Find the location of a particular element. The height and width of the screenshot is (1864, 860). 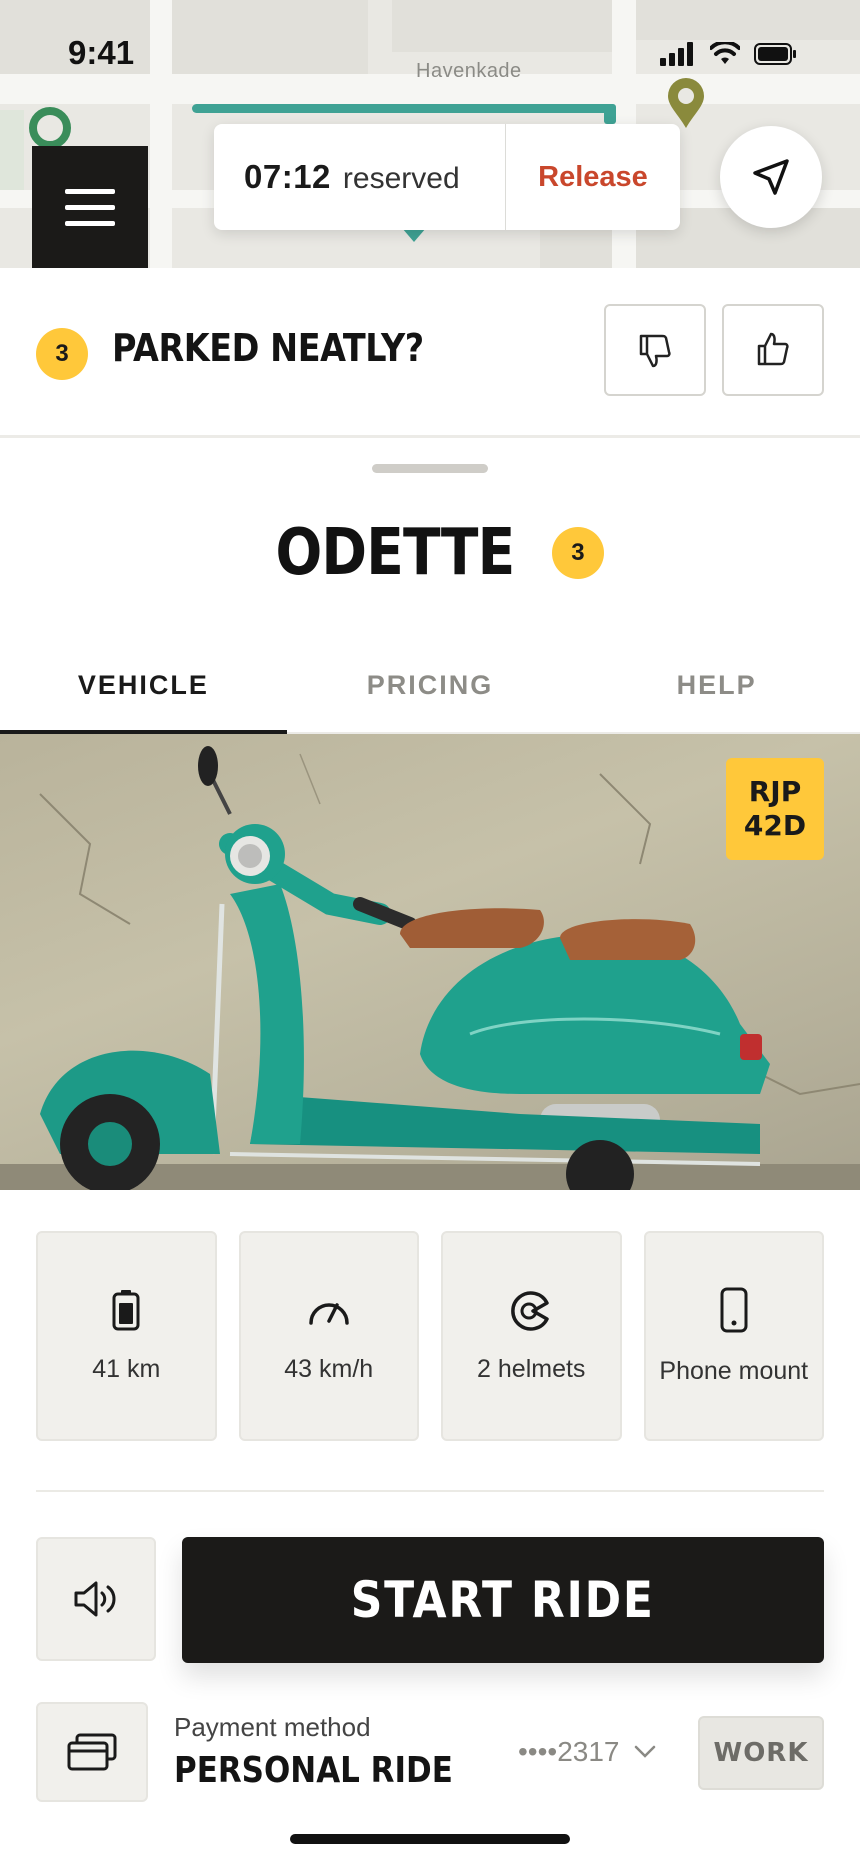

reservation-card: 07:12 reserved Release is located at coordinates (447, 177).